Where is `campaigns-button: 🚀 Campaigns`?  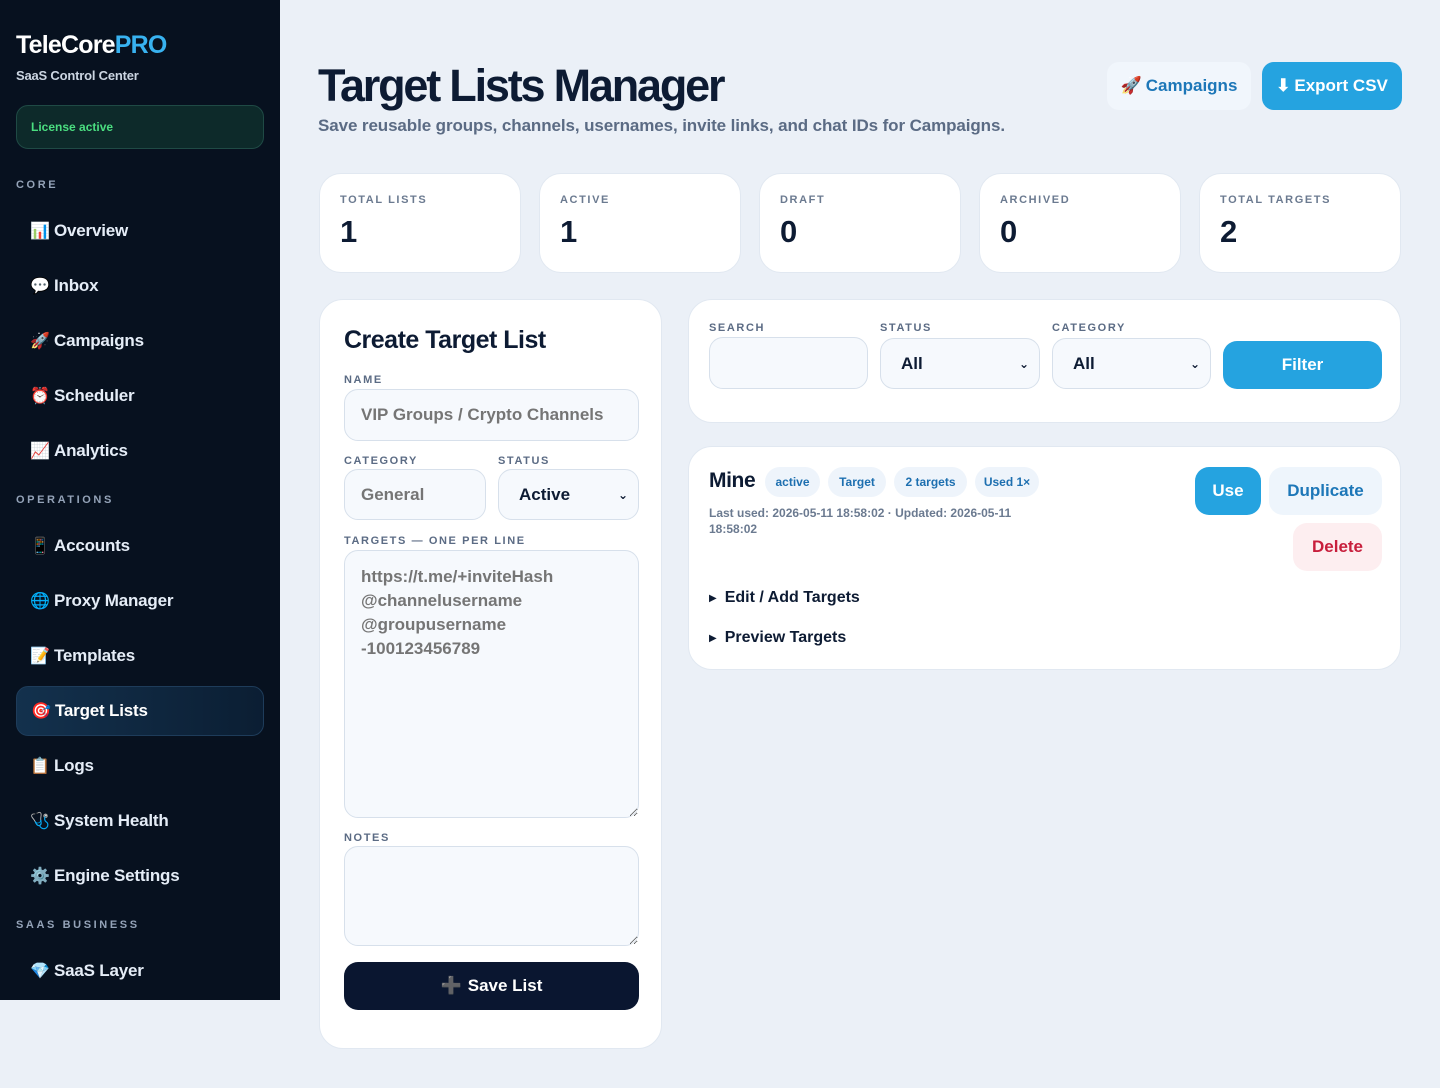
campaigns-button: 🚀 Campaigns is located at coordinates (1179, 86).